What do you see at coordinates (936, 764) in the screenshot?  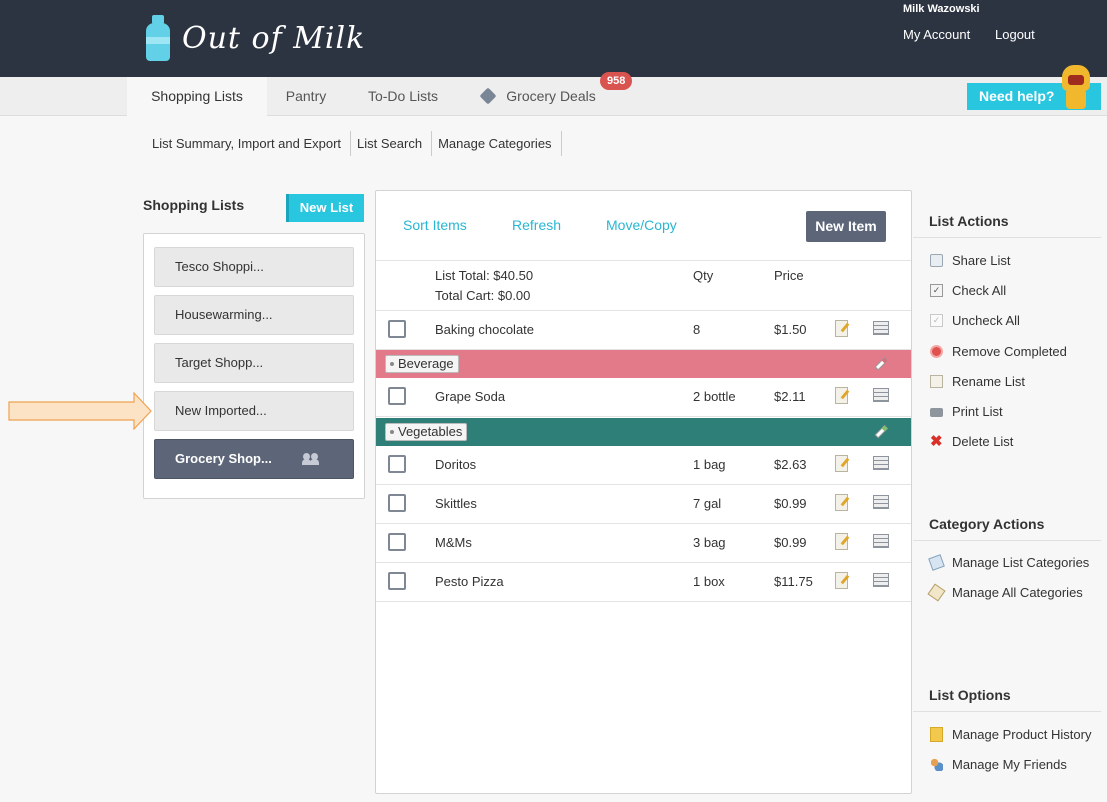 I see `friends-icon` at bounding box center [936, 764].